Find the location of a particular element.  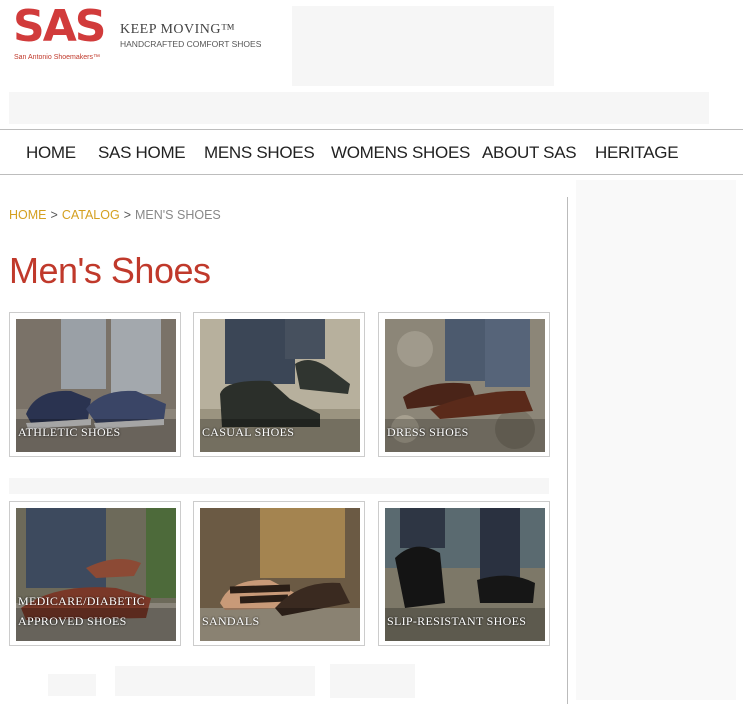

category-card-dress: DRESS SHOES is located at coordinates (464, 384).